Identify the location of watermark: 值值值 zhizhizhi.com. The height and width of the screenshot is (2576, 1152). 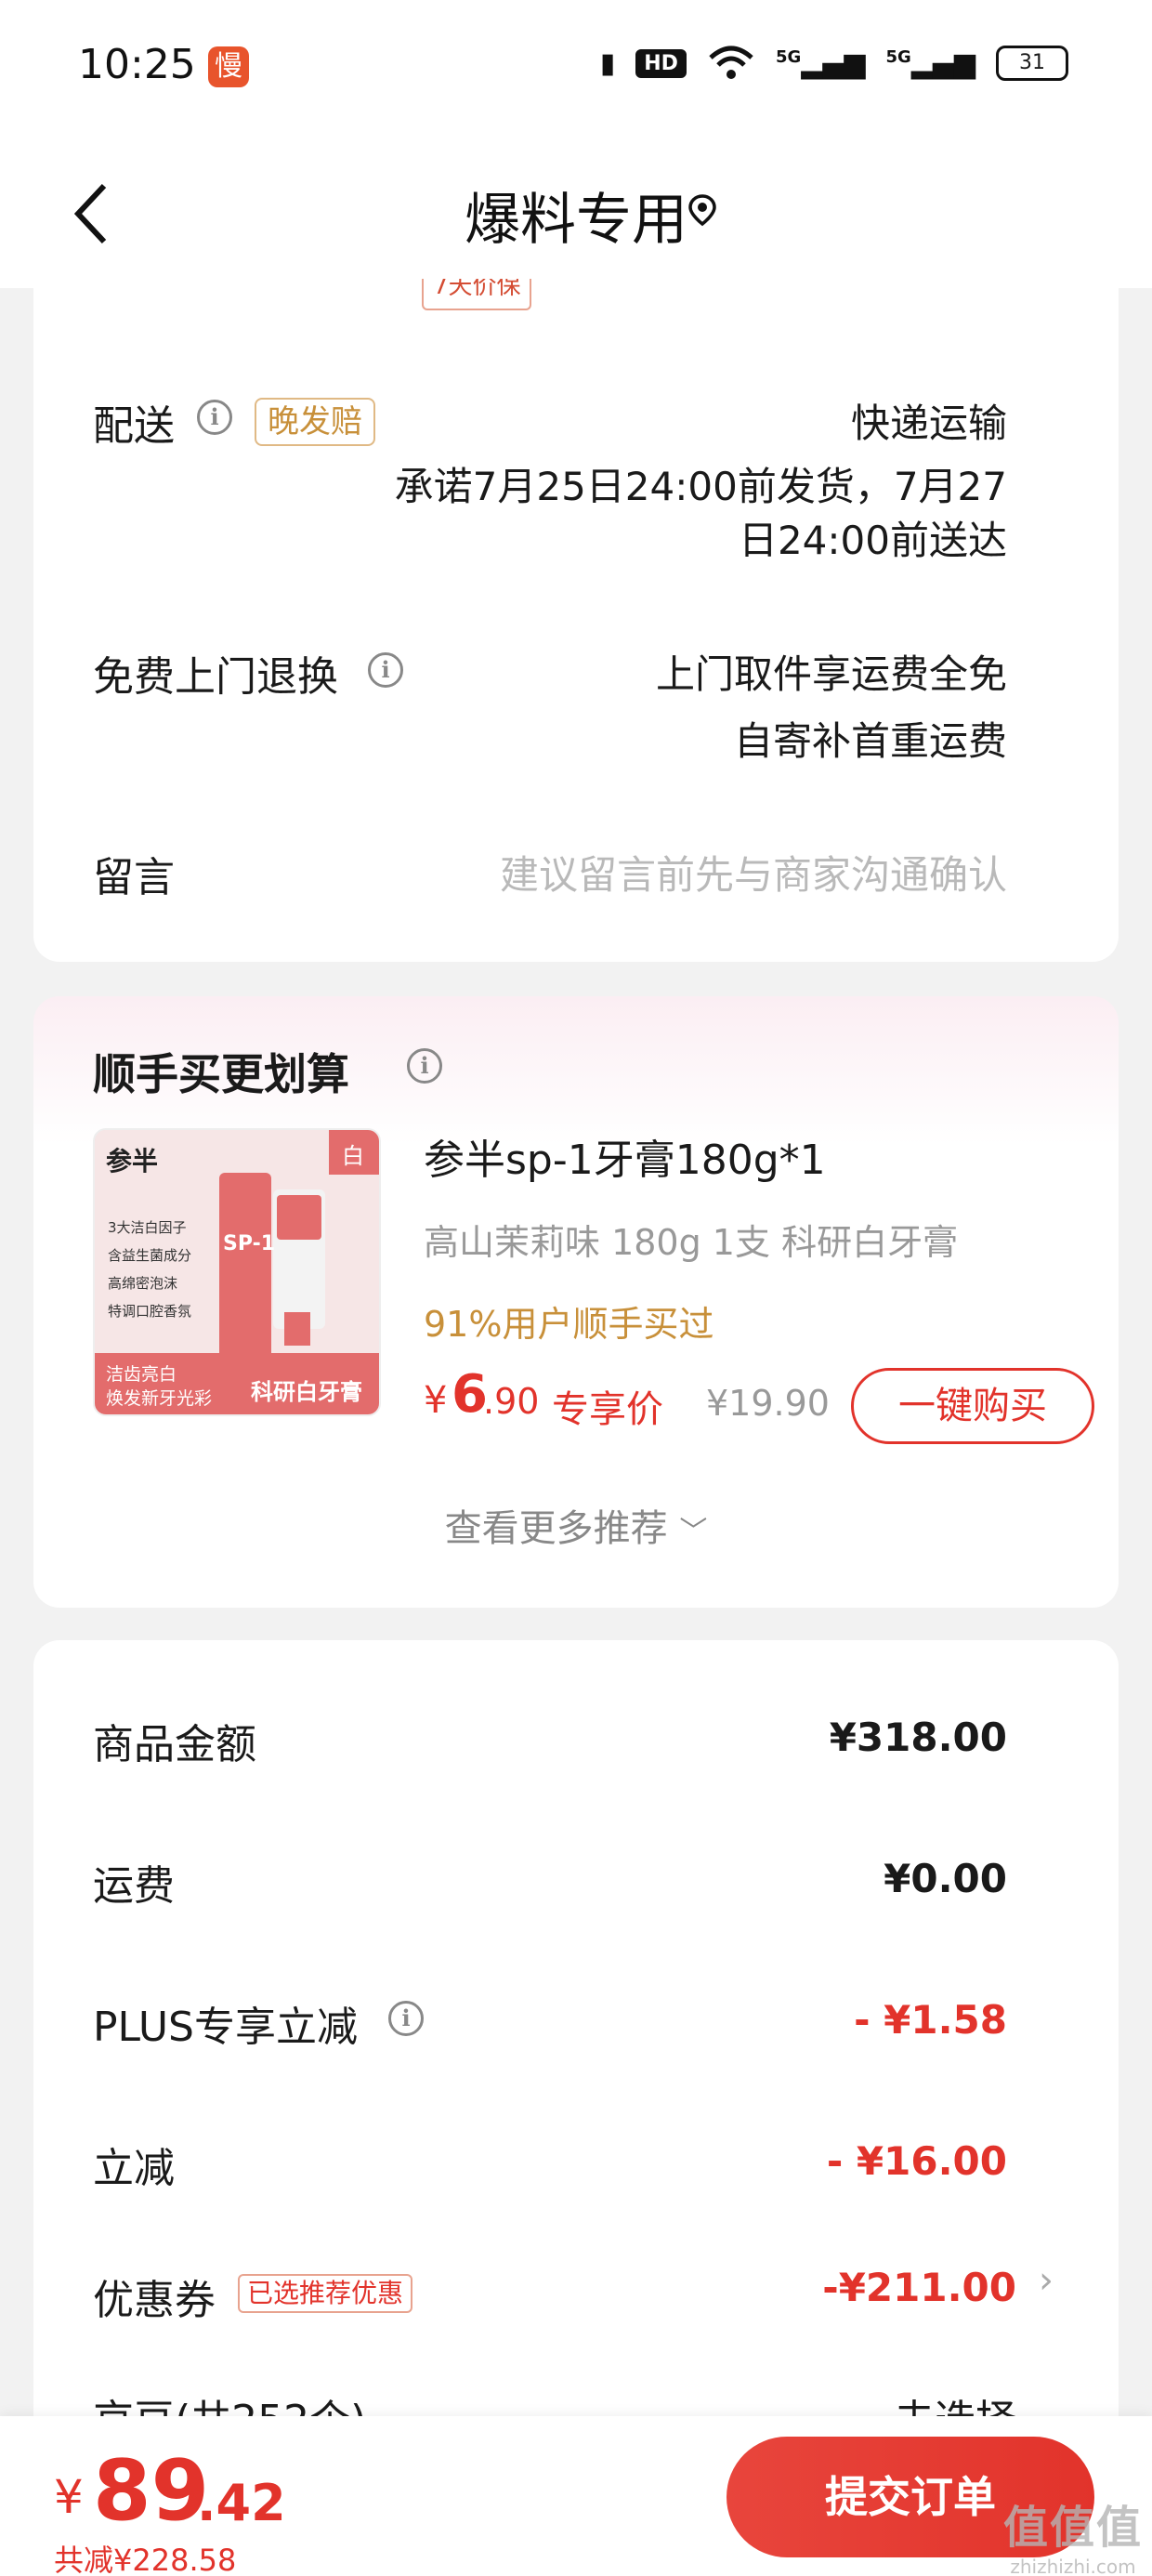
(1073, 2533).